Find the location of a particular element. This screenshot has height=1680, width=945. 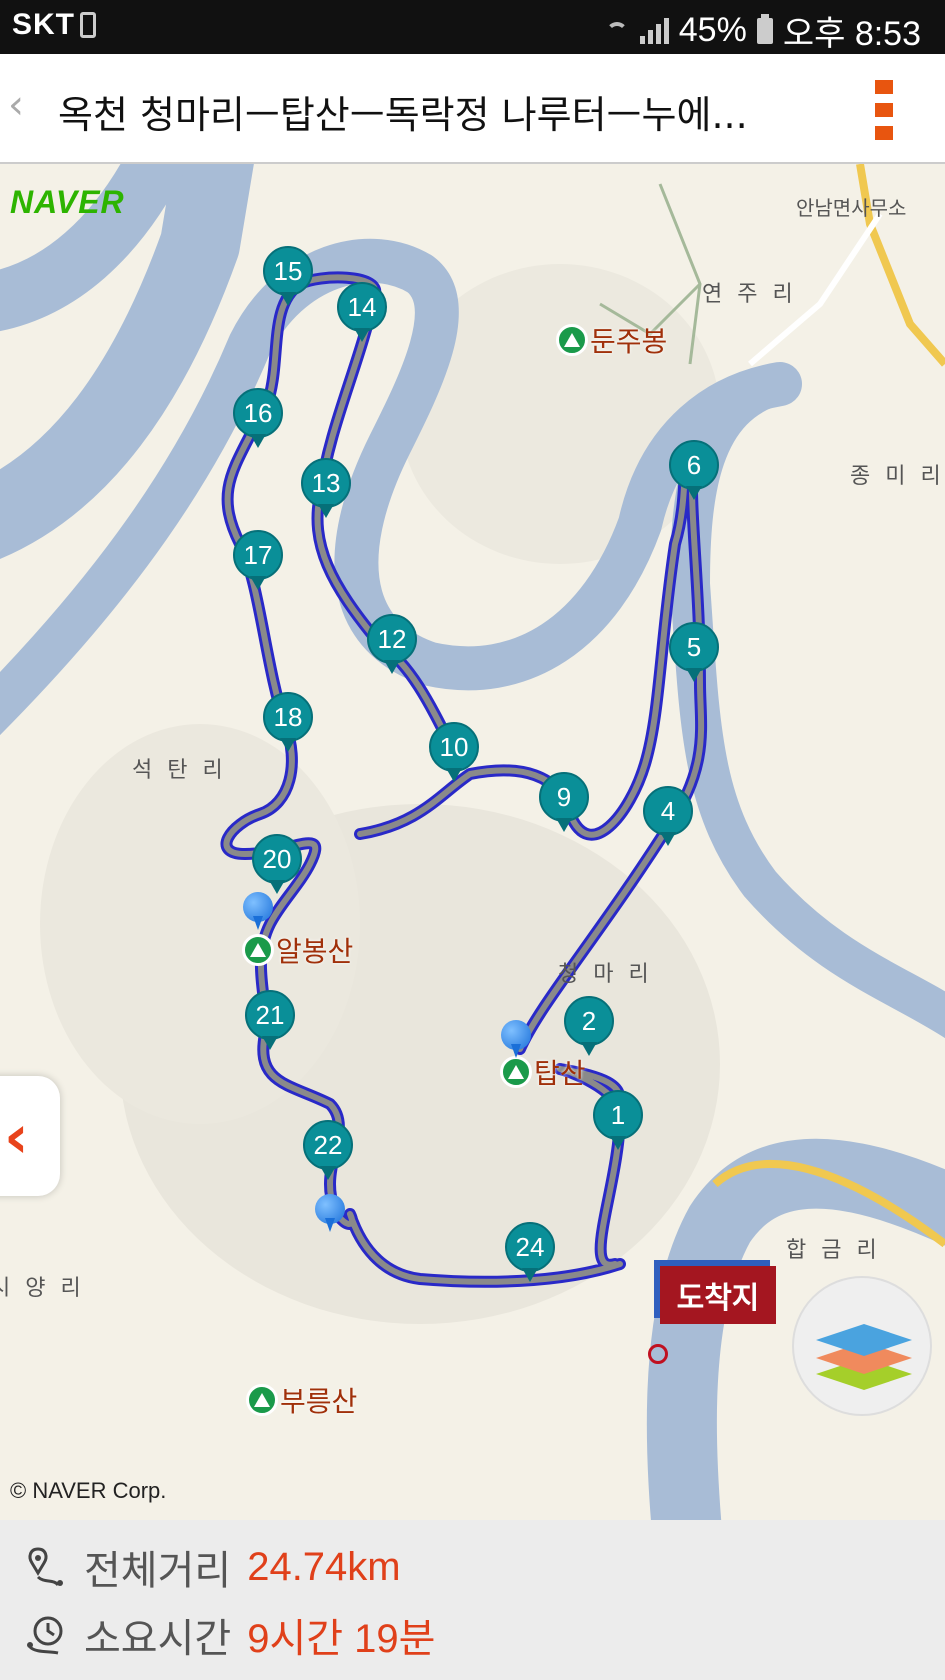

signal-icon is located at coordinates (654, 30).